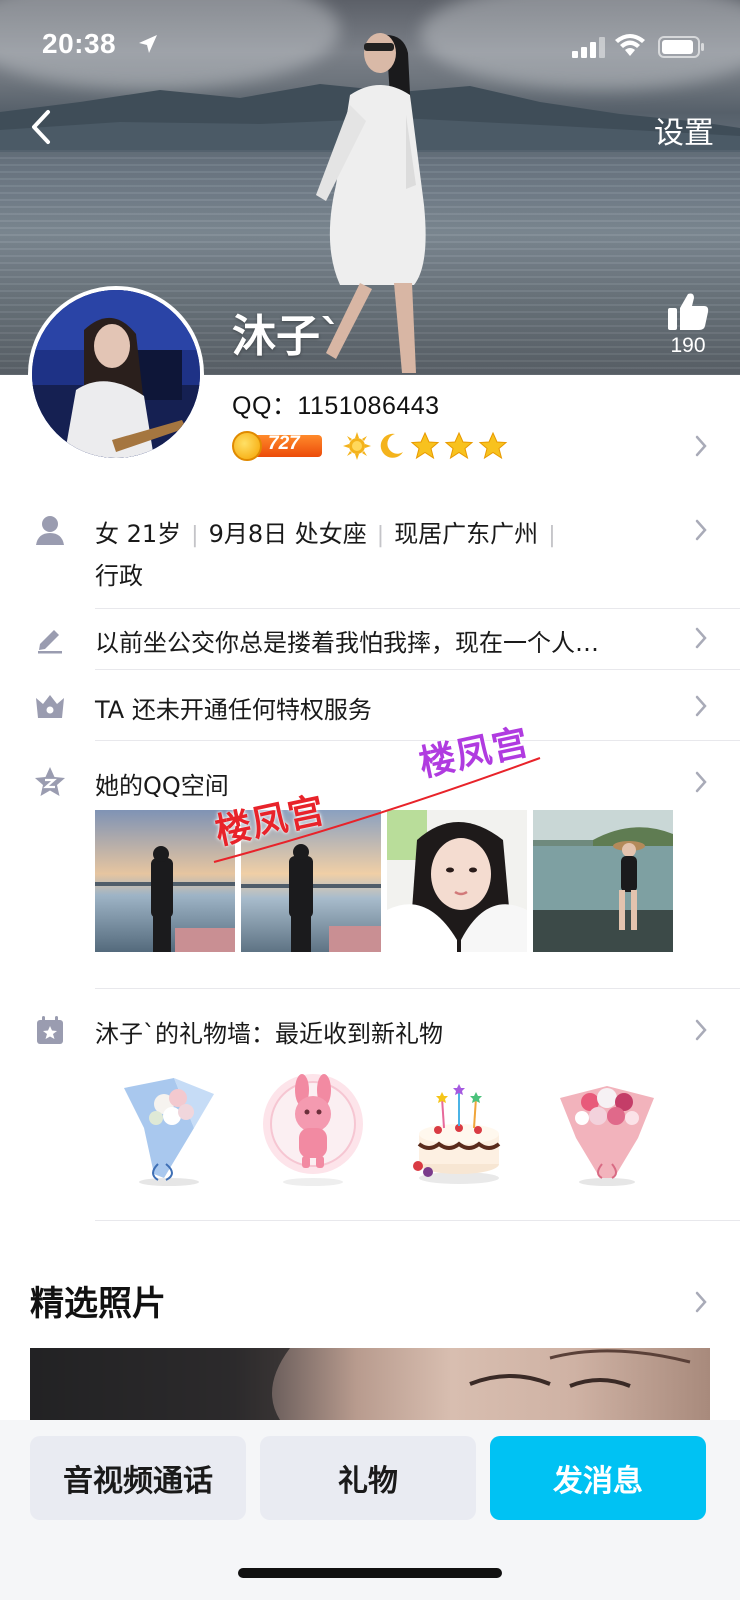 Image resolution: width=740 pixels, height=1600 pixels. What do you see at coordinates (138, 534) in the screenshot?
I see `gender-age: 女 21岁` at bounding box center [138, 534].